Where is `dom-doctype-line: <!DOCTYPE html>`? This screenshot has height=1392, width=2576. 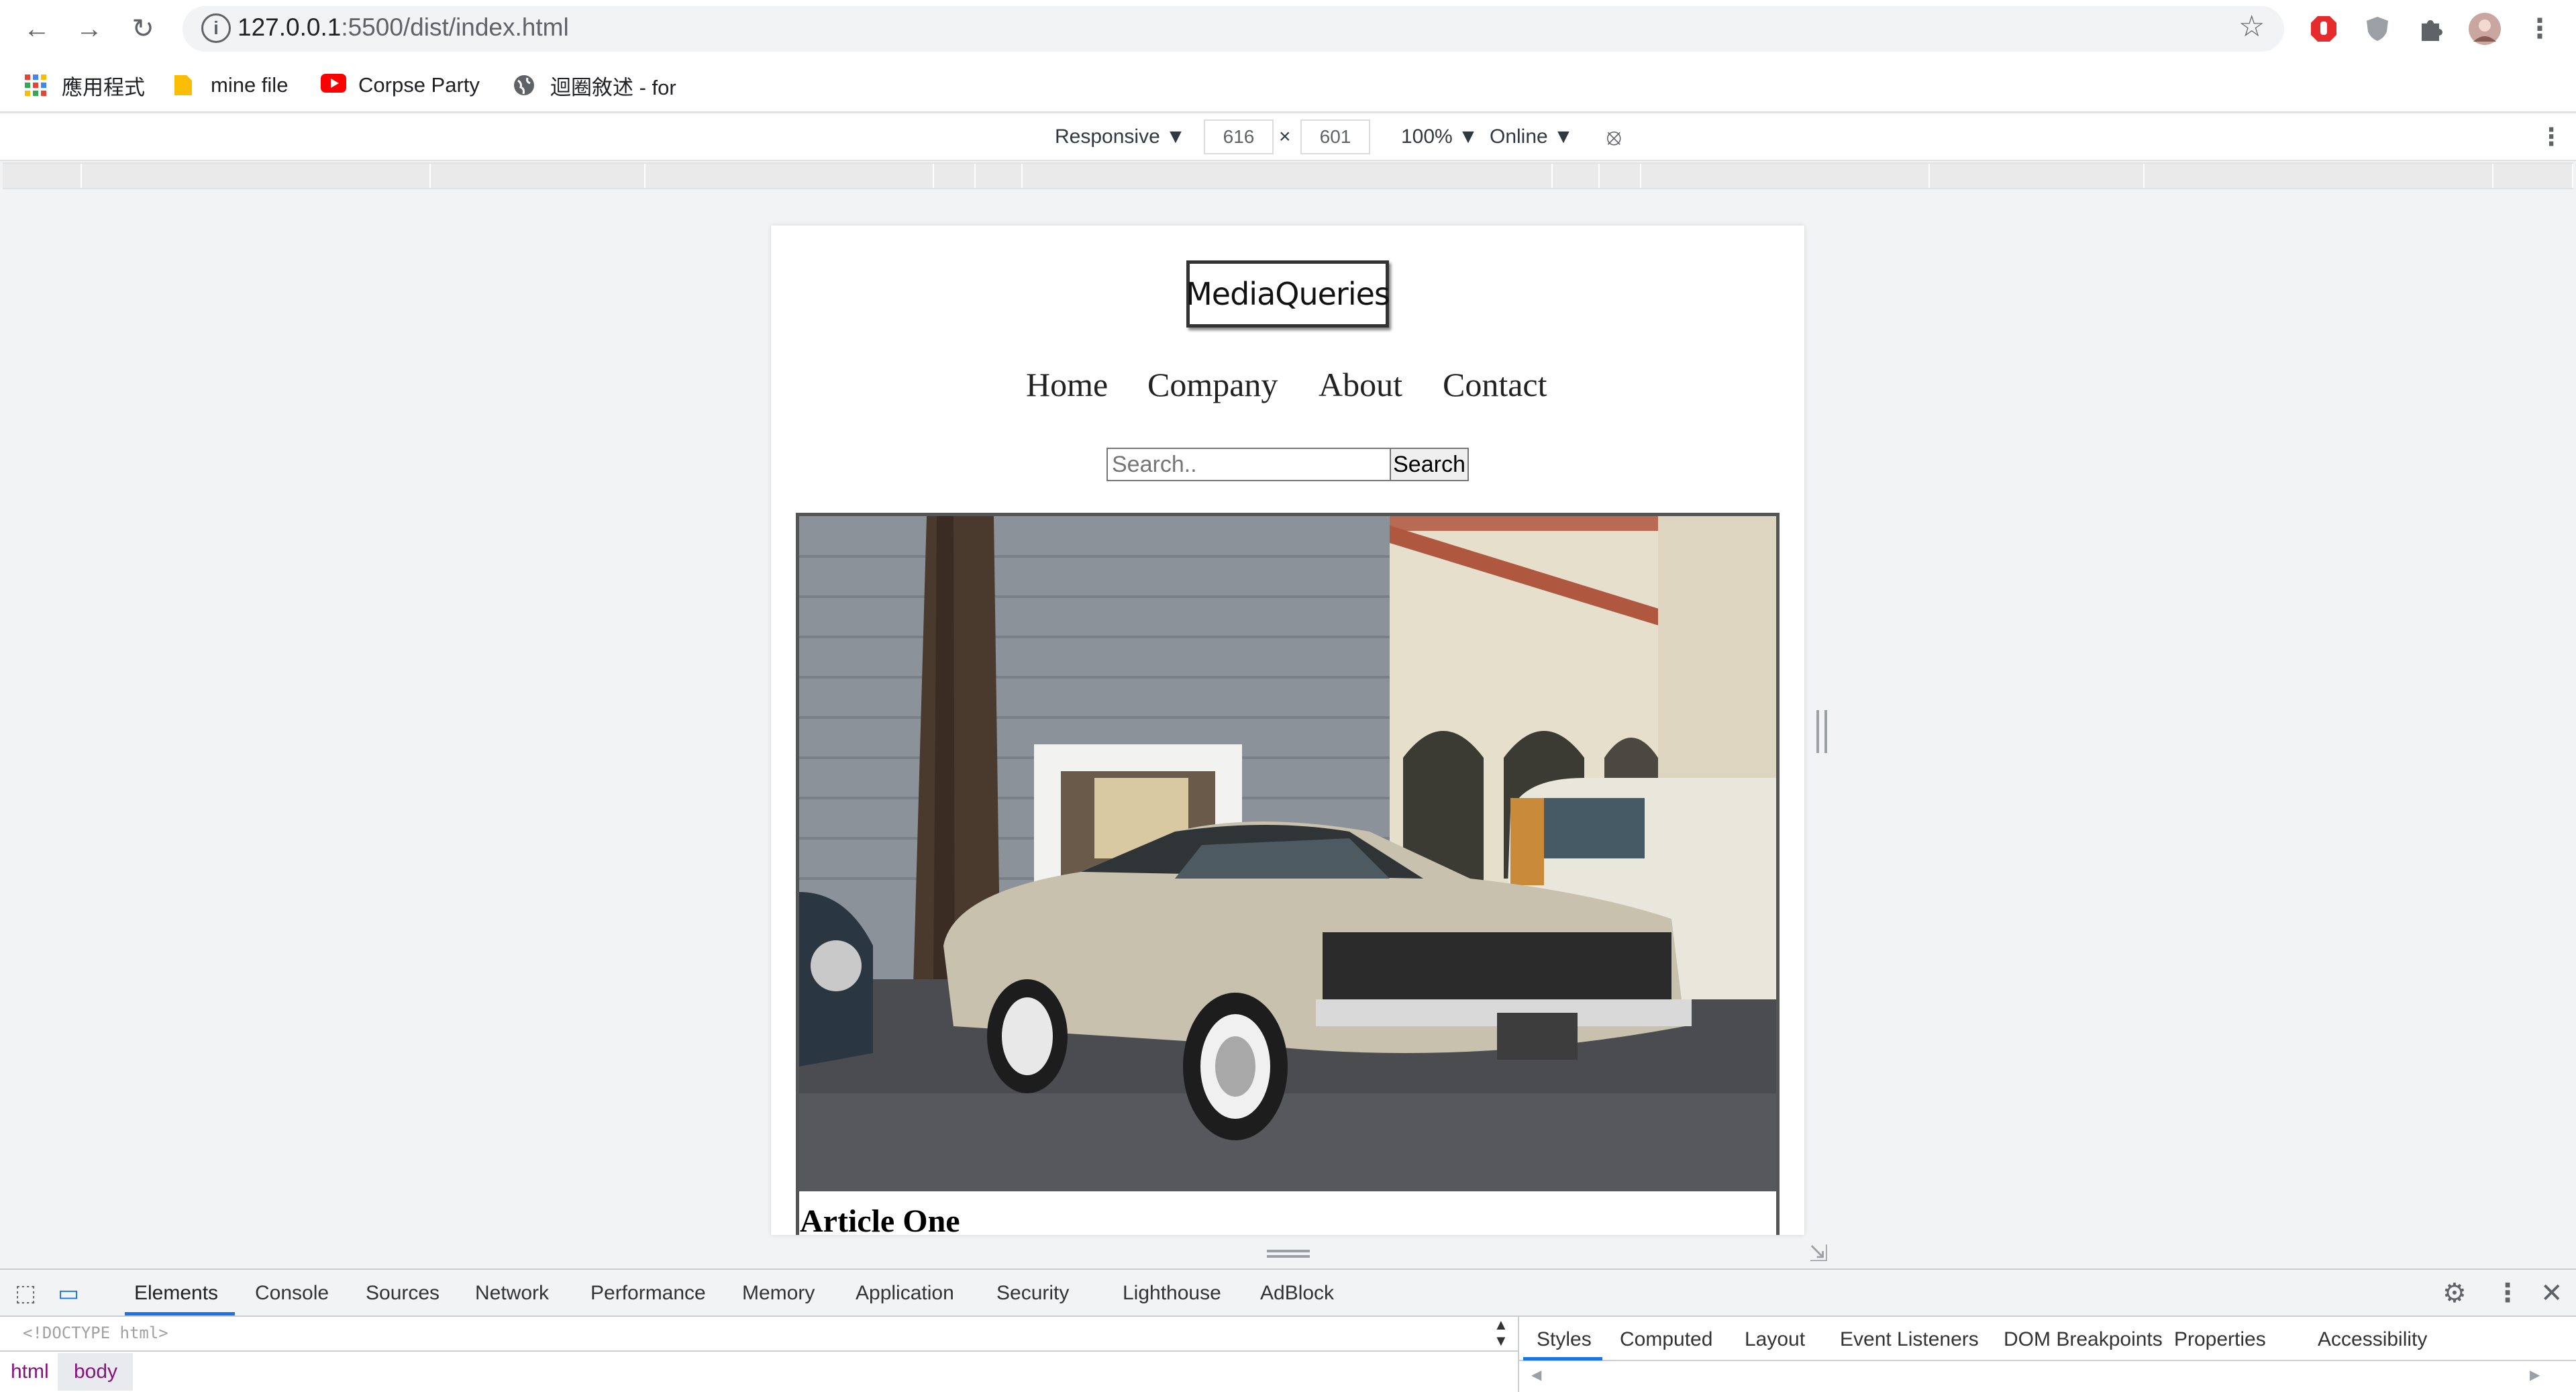
dom-doctype-line: <!DOCTYPE html> is located at coordinates (95, 1333).